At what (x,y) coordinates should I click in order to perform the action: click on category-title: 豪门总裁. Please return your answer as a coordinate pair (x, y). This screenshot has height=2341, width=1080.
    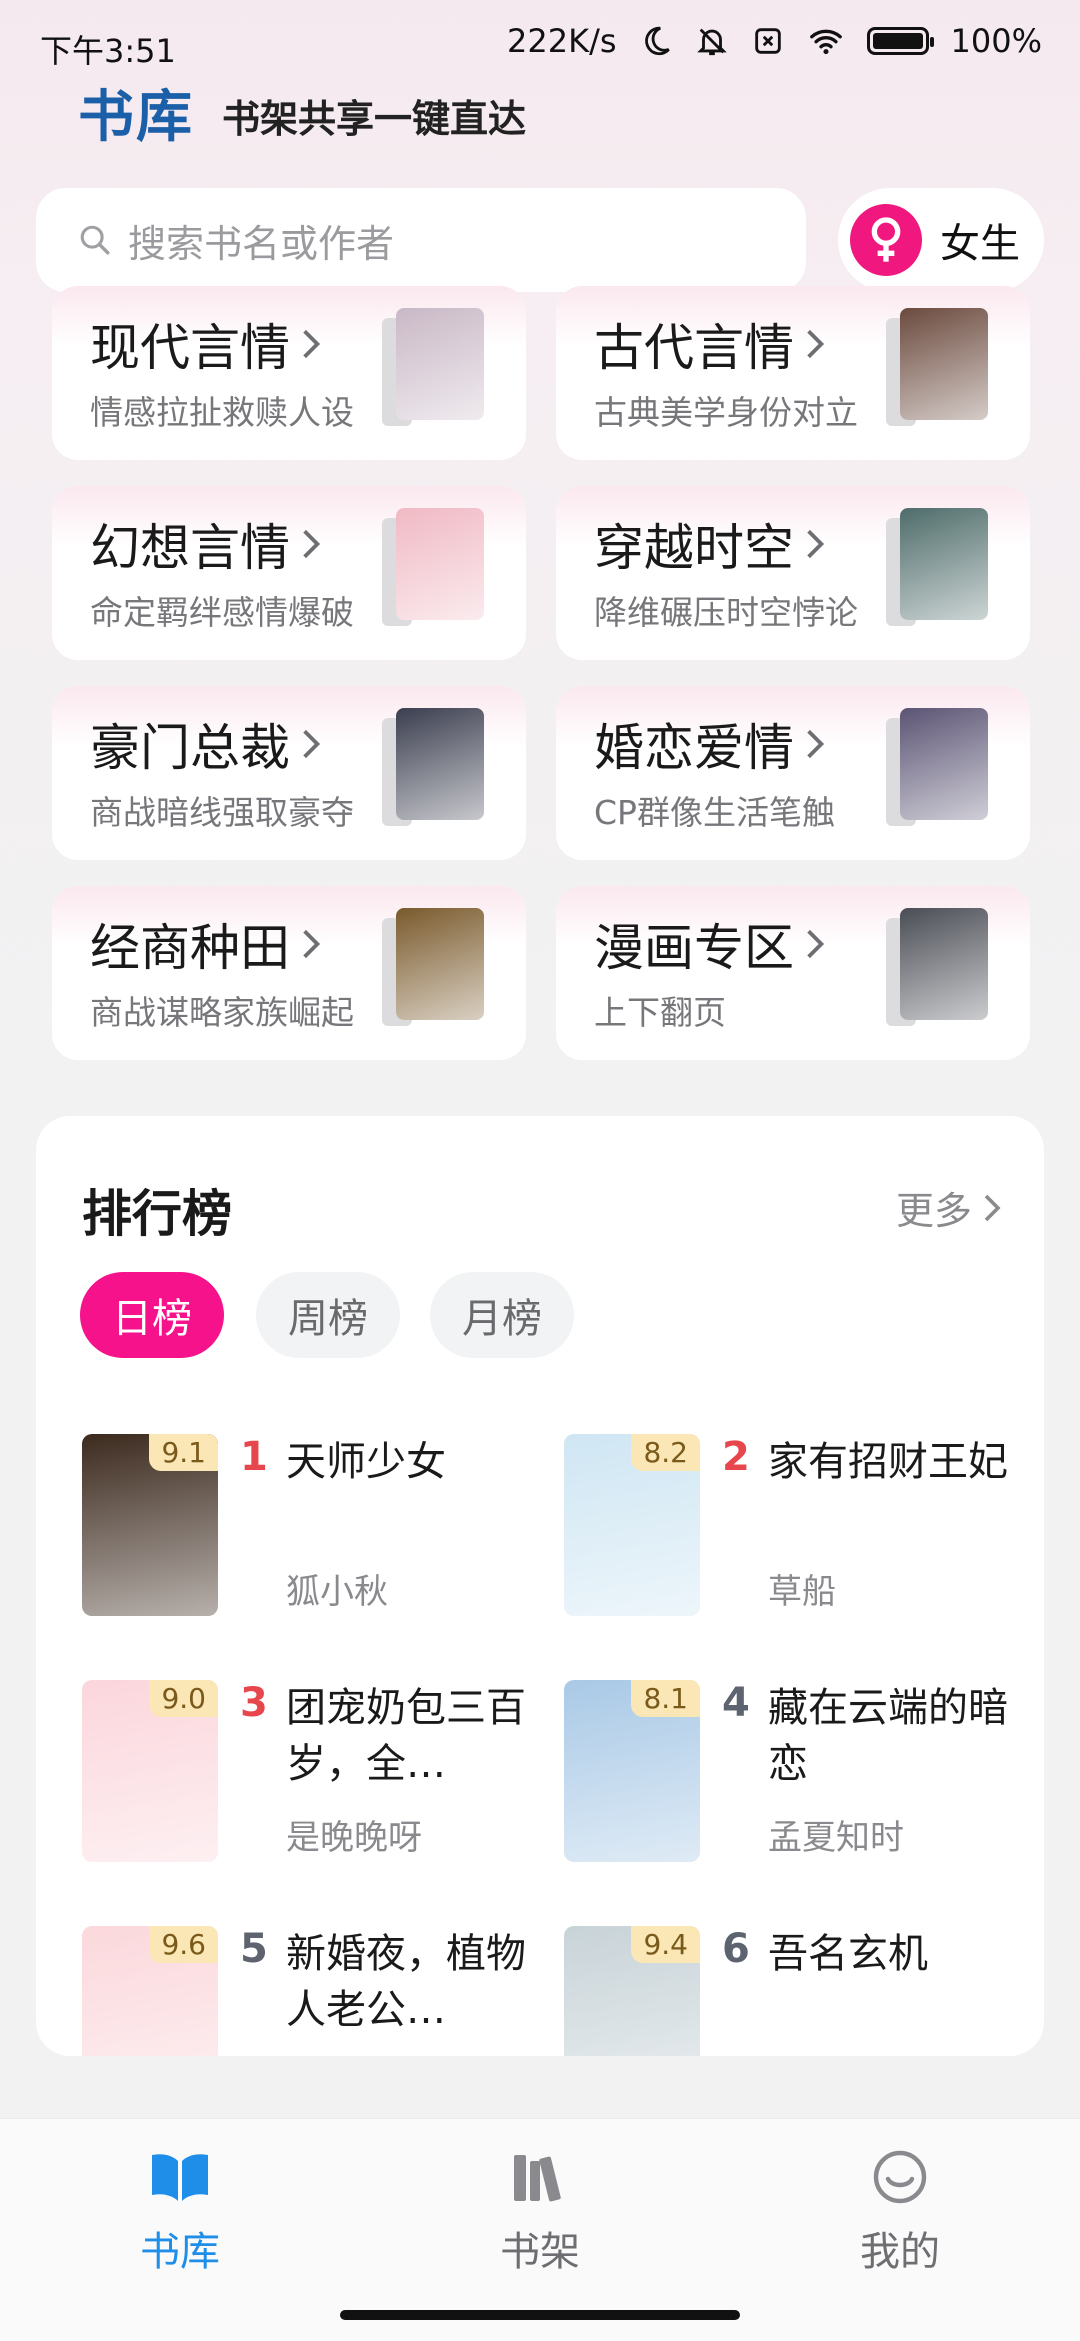
    Looking at the image, I should click on (206, 744).